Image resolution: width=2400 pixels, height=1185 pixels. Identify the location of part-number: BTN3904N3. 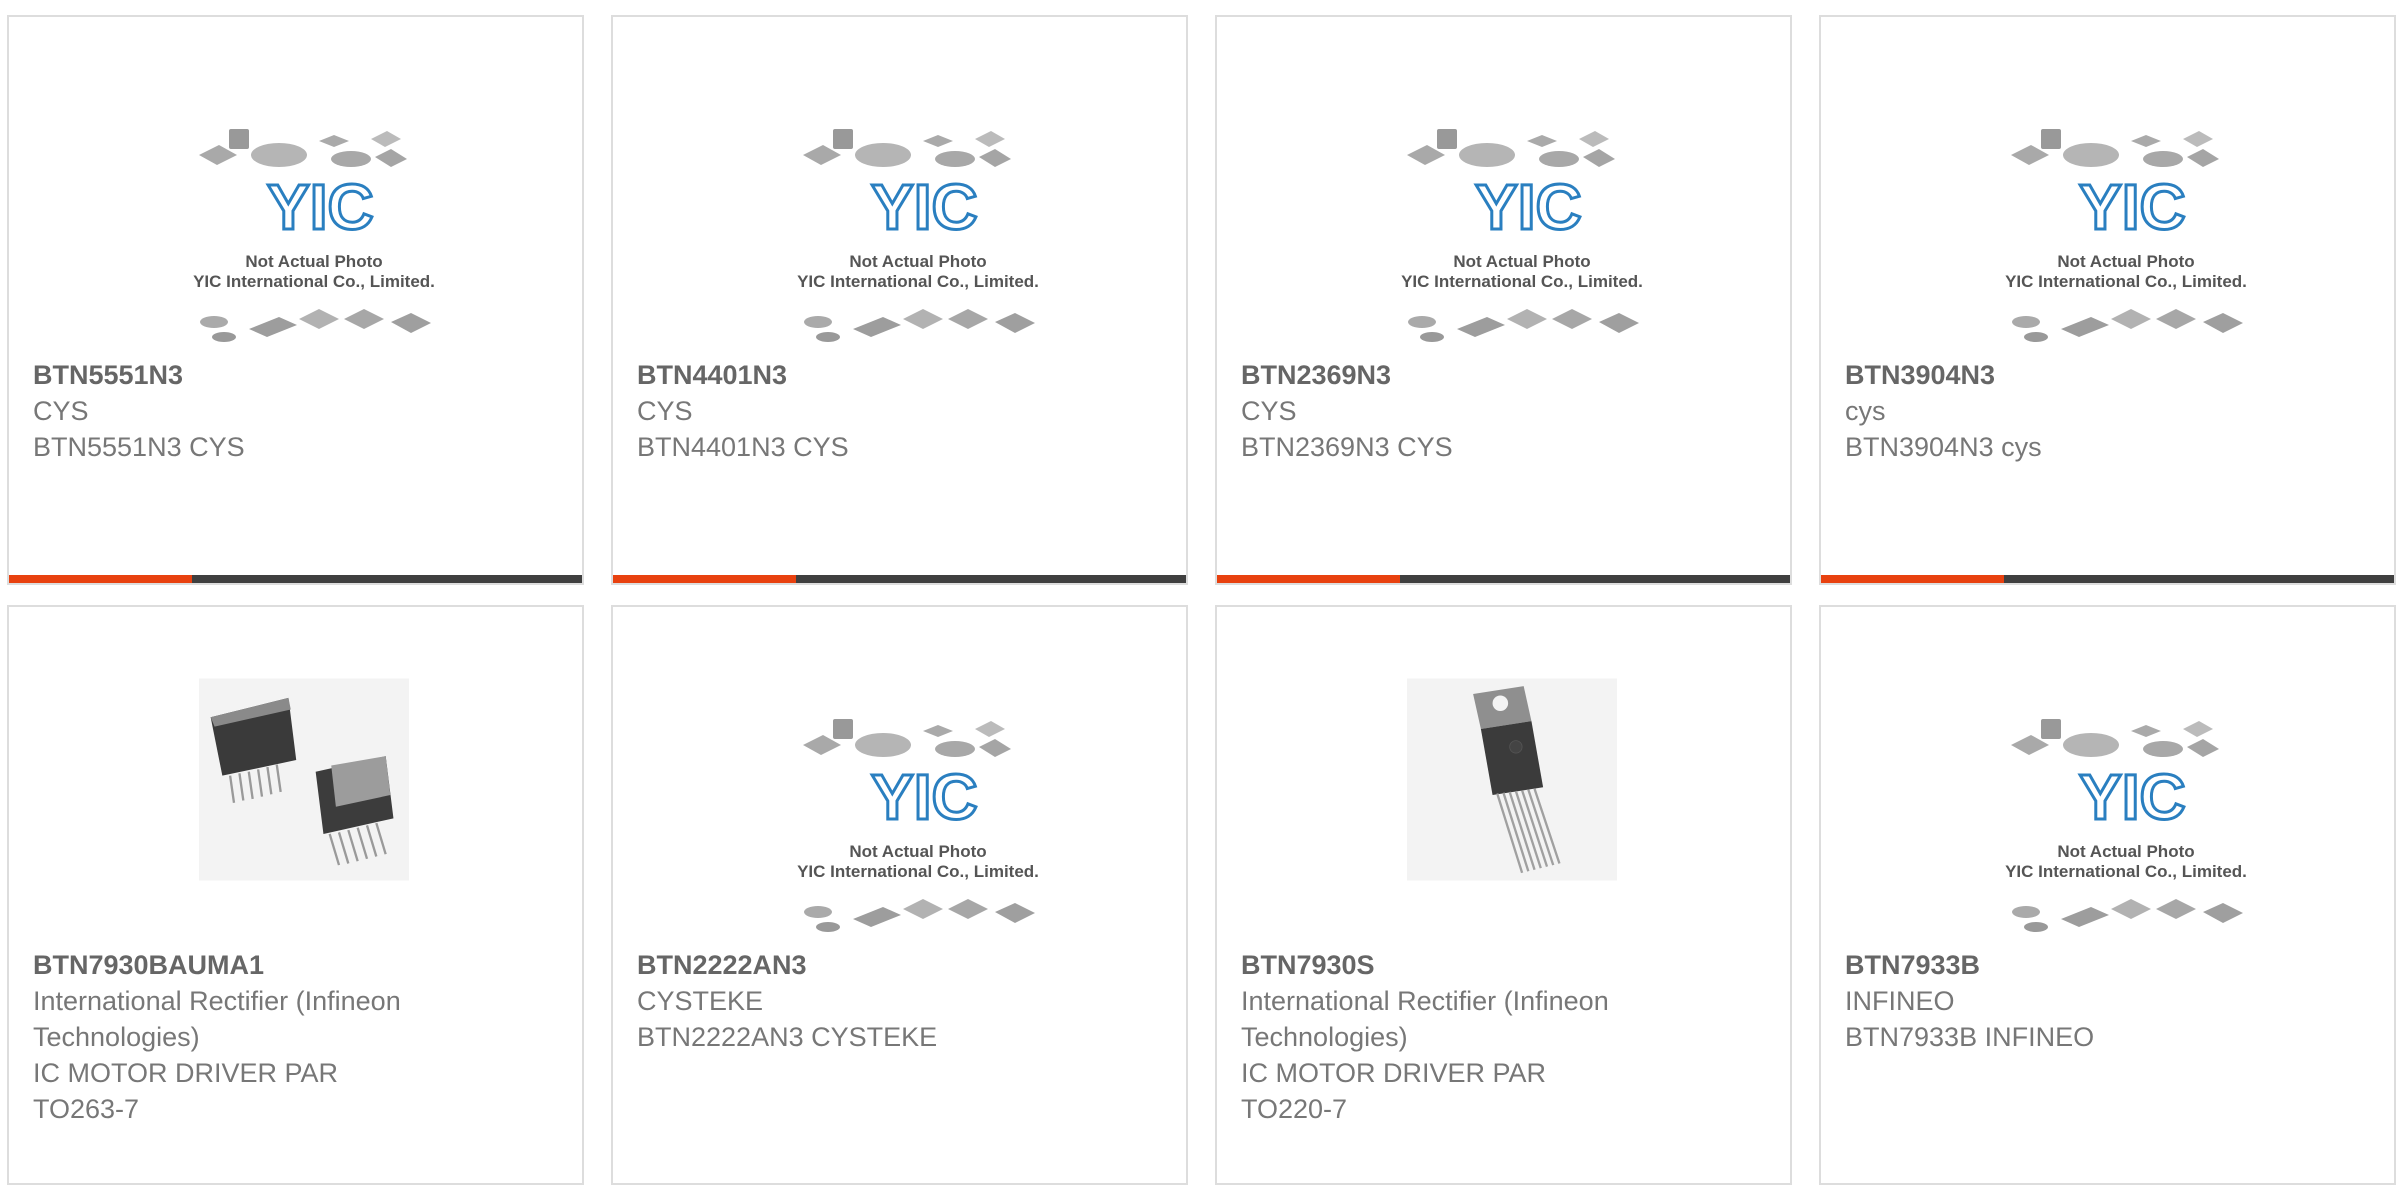
(2109, 375).